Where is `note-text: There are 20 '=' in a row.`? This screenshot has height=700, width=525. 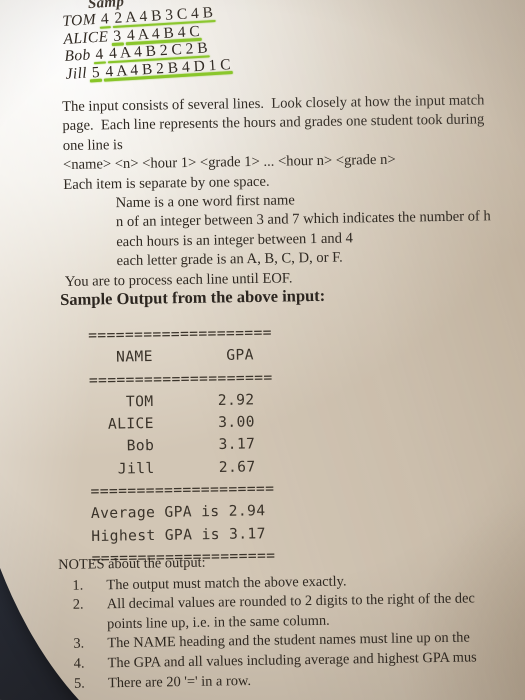 note-text: There are 20 '=' in a row. is located at coordinates (179, 681).